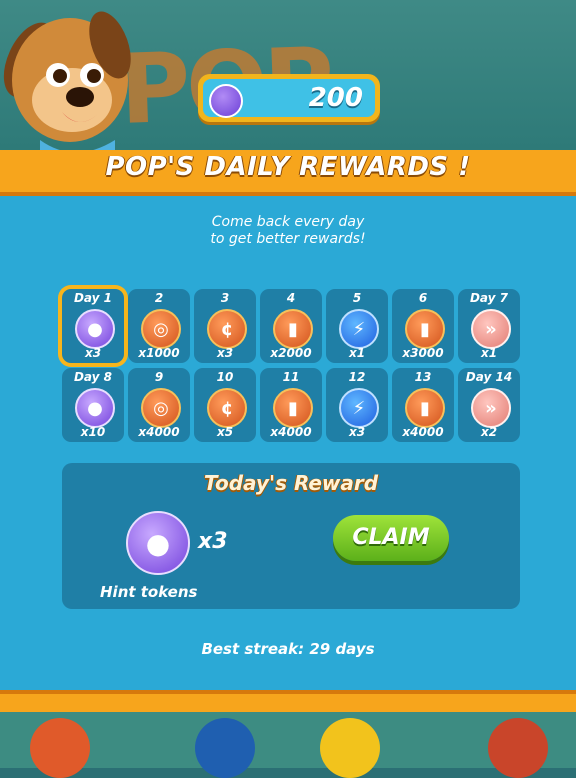 The image size is (576, 778). What do you see at coordinates (225, 377) in the screenshot?
I see `reward-day-label: 10` at bounding box center [225, 377].